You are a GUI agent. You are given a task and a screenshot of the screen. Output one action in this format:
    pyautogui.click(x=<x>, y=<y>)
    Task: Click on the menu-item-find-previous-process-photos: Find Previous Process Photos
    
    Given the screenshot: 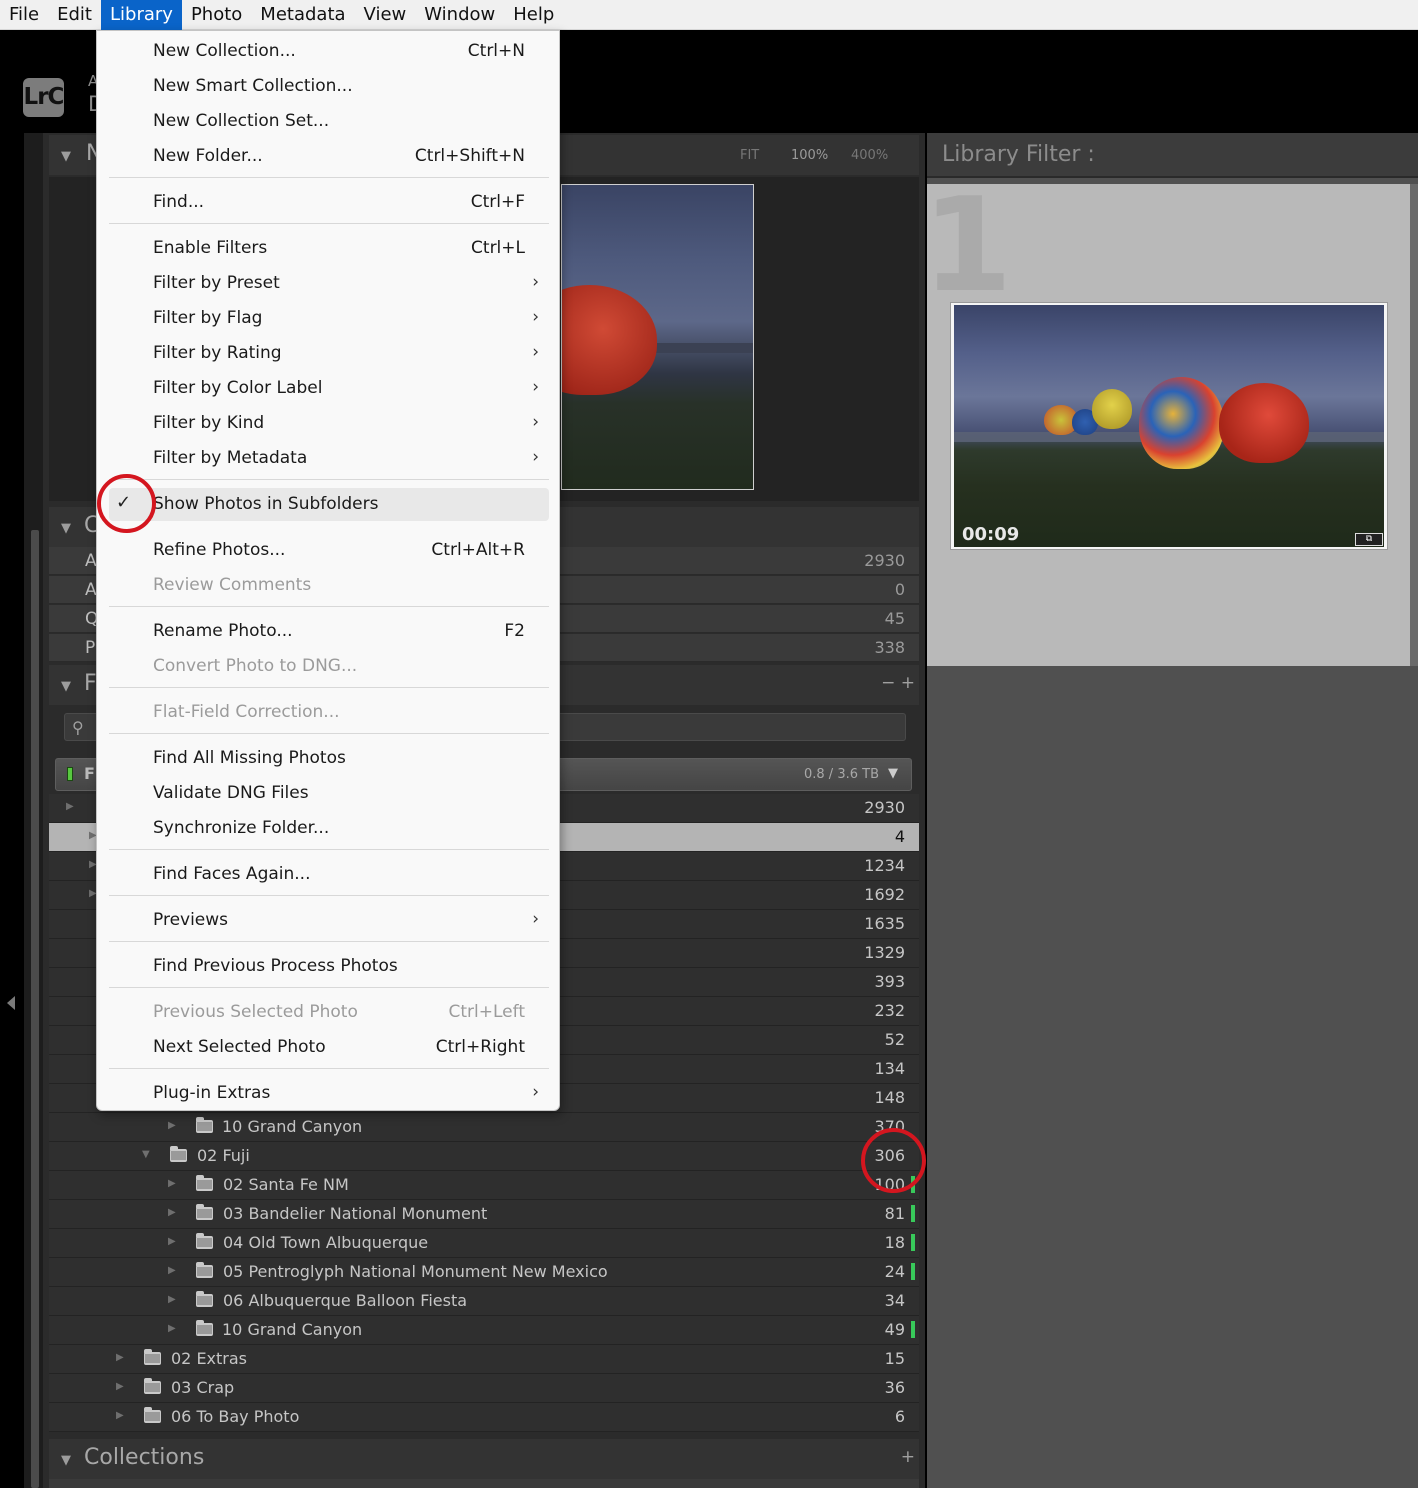 What is the action you would take?
    pyautogui.click(x=329, y=966)
    